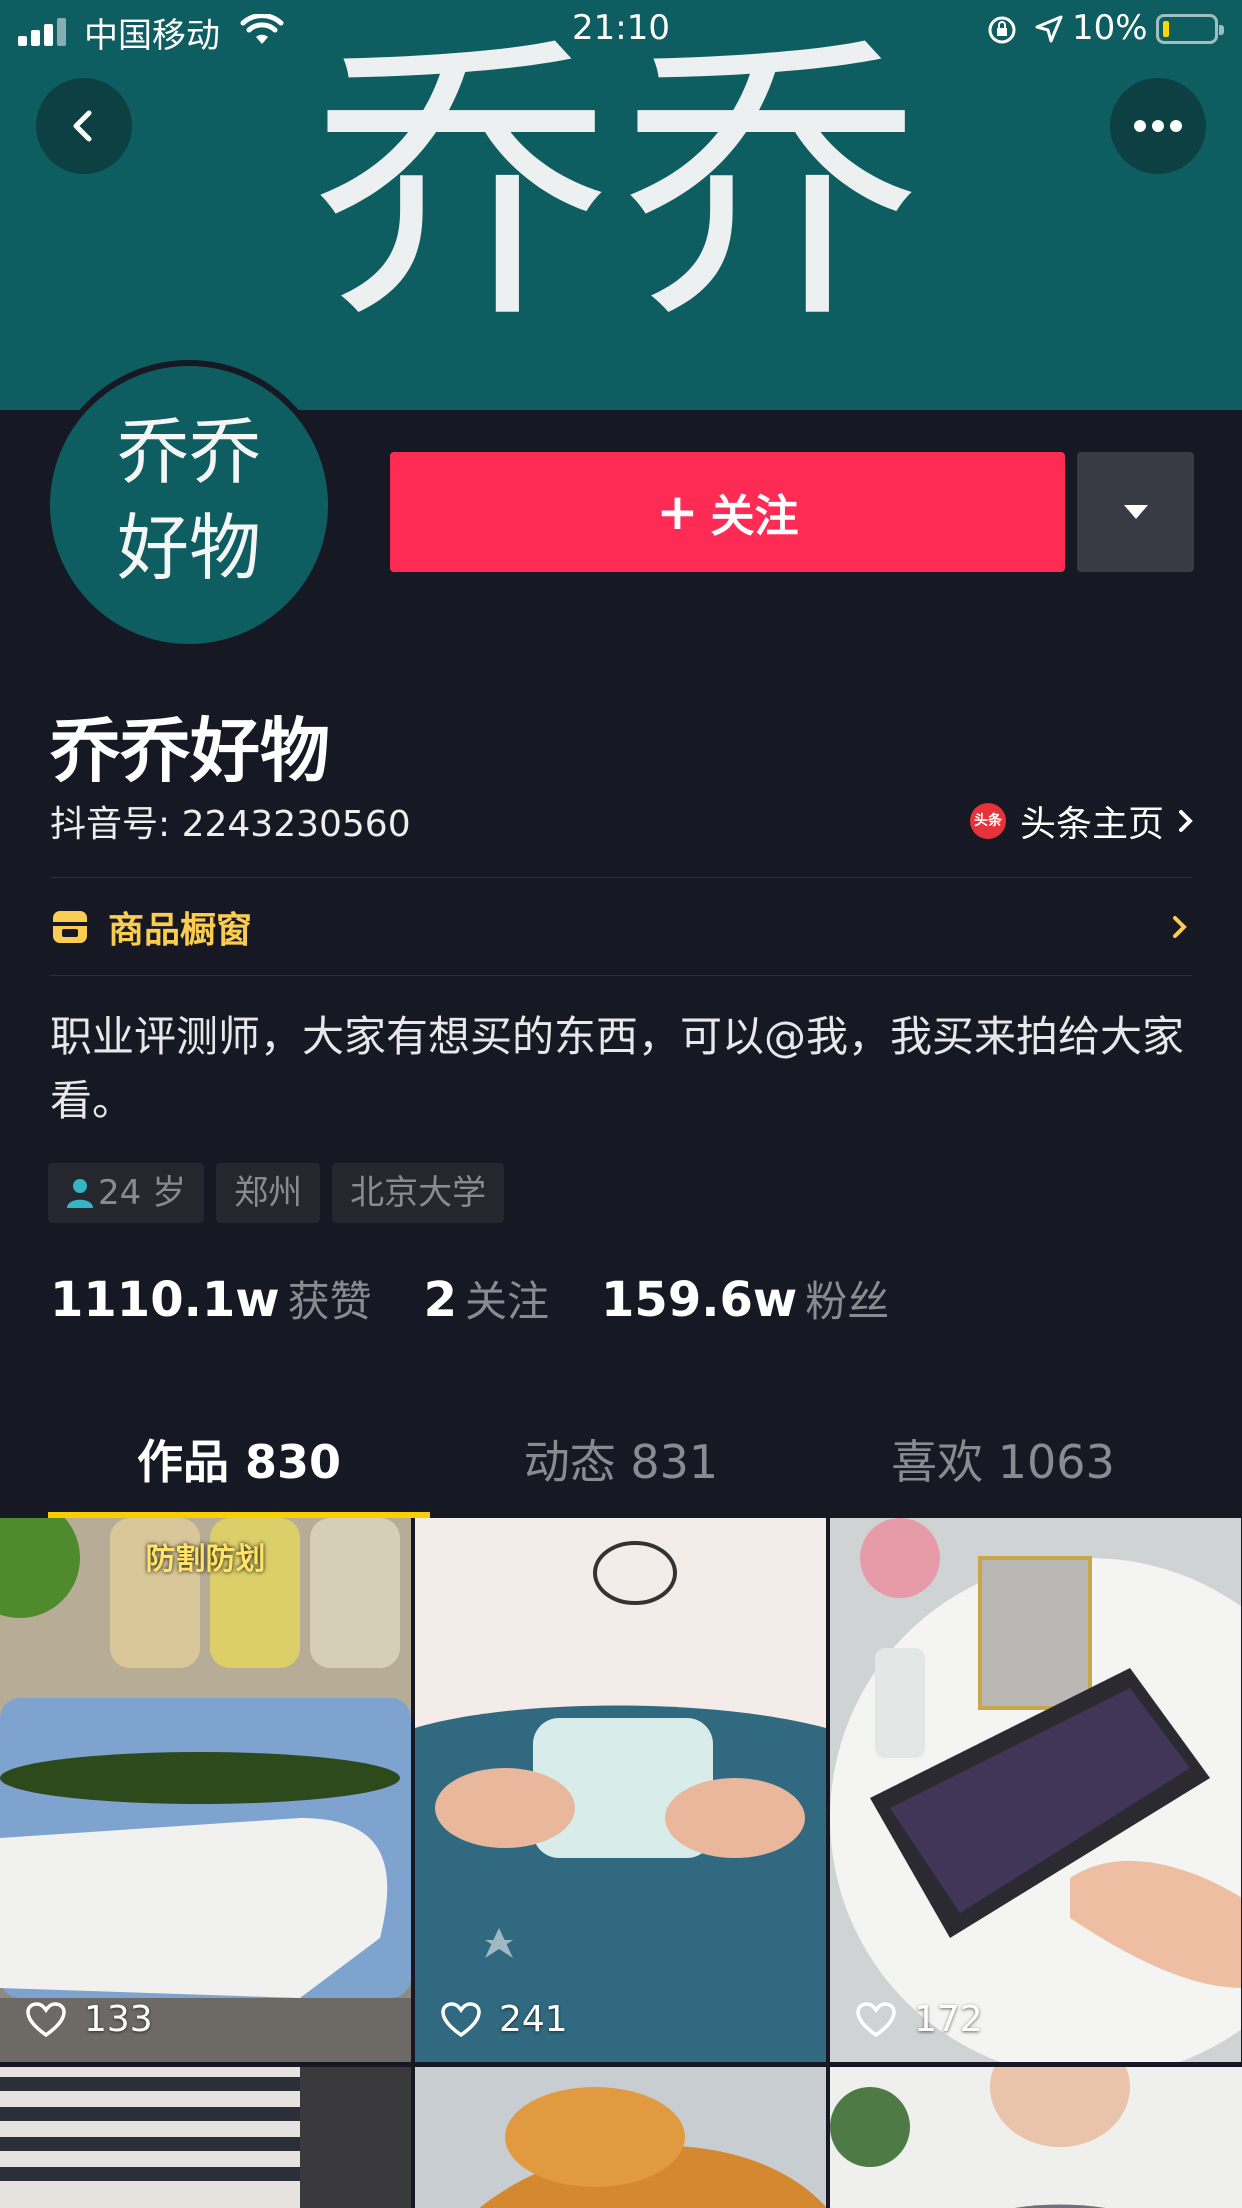 The width and height of the screenshot is (1242, 2208). I want to click on triangle-down-icon, so click(1135, 512).